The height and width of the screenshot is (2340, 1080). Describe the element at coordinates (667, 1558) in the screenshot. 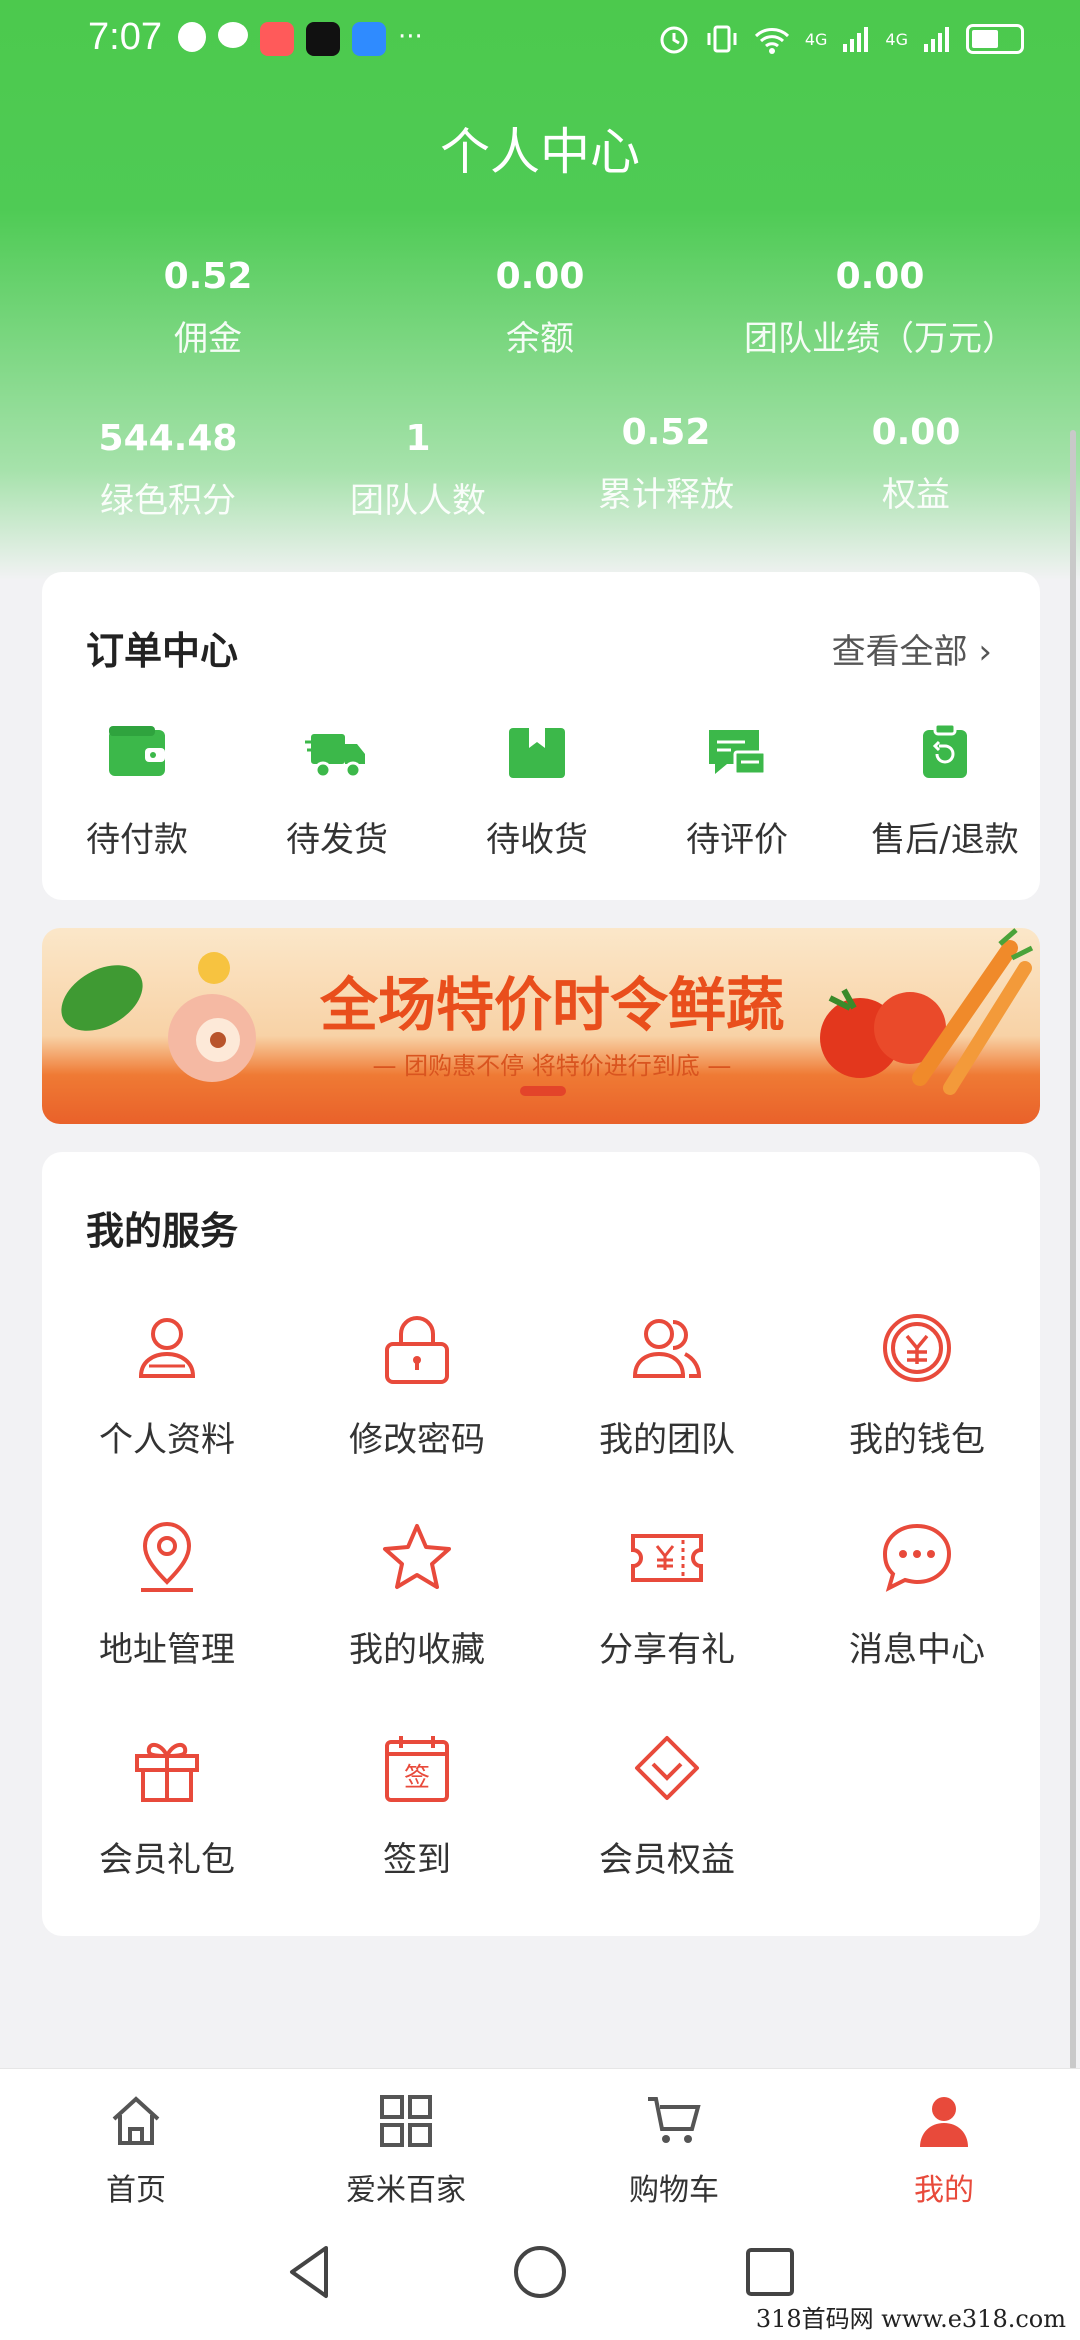

I see `coupon-icon` at that location.